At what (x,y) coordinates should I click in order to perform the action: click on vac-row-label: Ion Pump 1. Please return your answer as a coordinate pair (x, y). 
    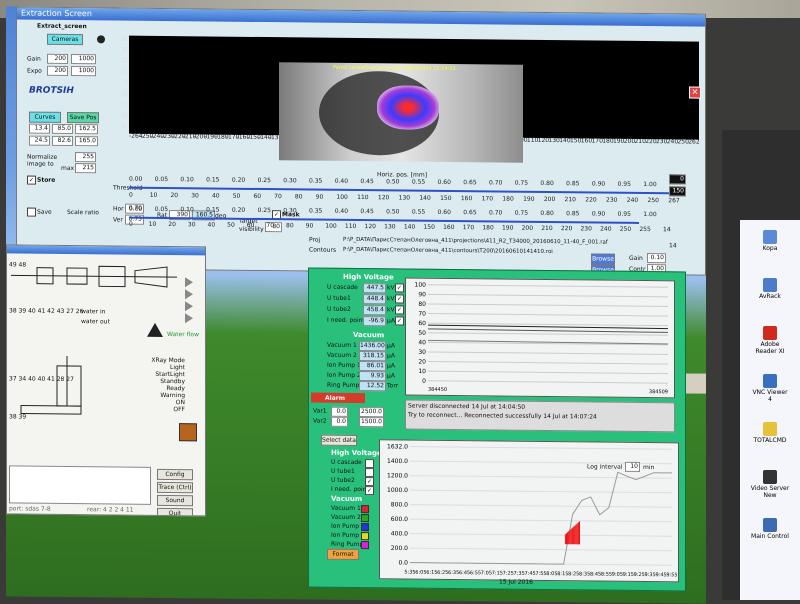
    Looking at the image, I should click on (344, 365).